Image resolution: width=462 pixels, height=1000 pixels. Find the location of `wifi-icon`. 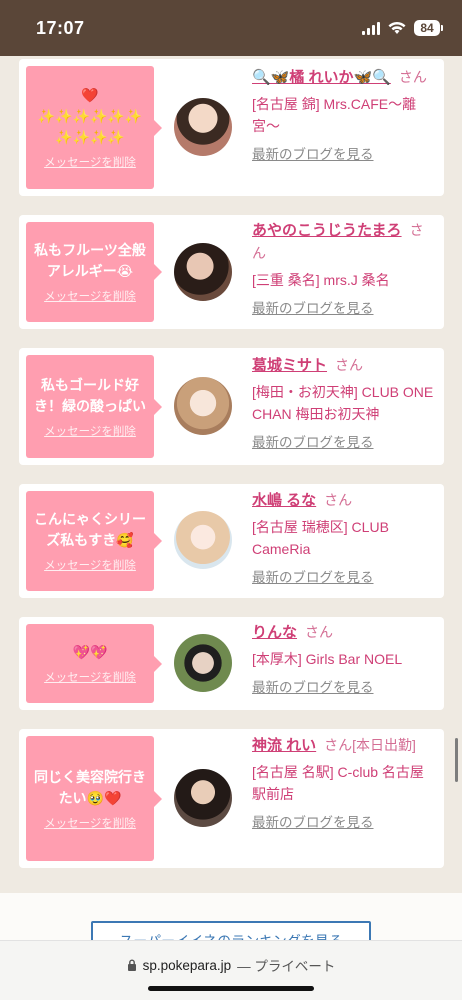

wifi-icon is located at coordinates (397, 27).